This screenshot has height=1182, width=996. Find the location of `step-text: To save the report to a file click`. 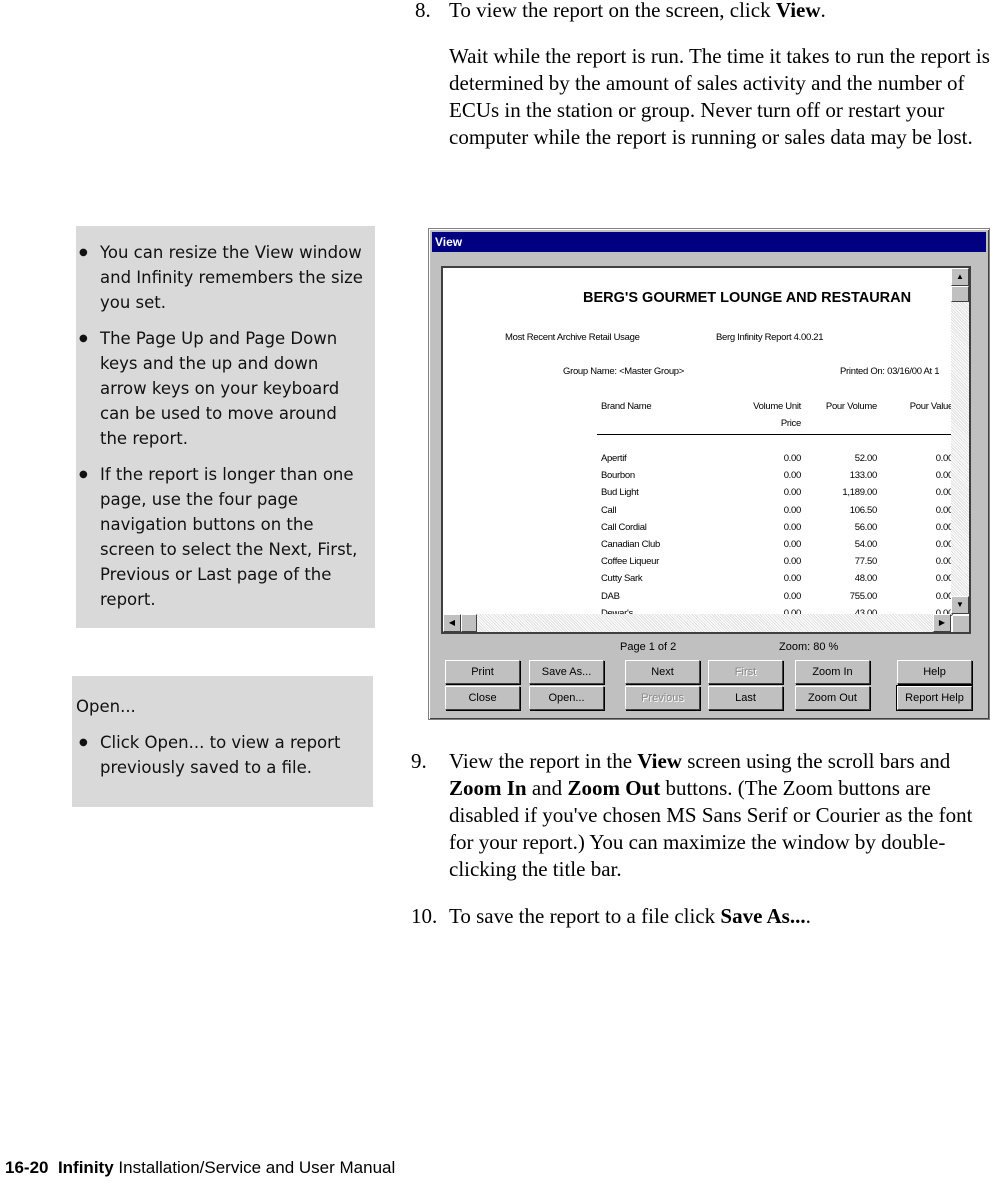

step-text: To save the report to a file click is located at coordinates (585, 916).